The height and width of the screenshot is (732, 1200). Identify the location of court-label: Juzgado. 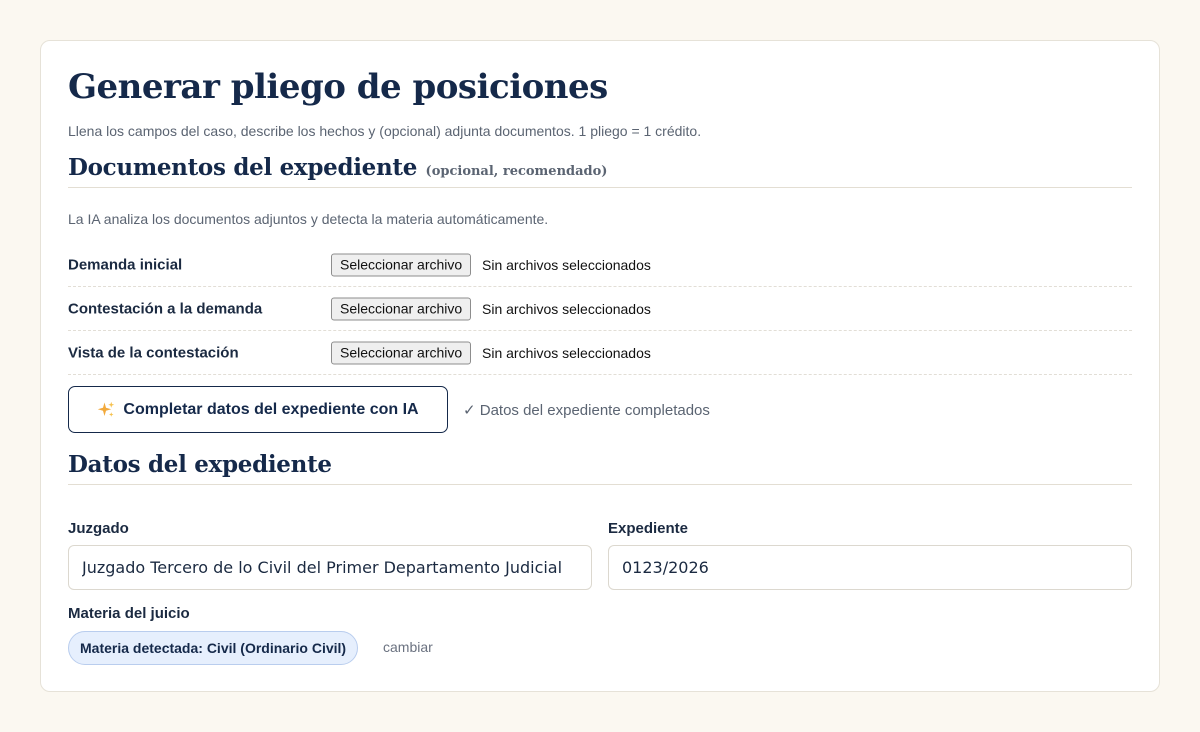
(98, 528).